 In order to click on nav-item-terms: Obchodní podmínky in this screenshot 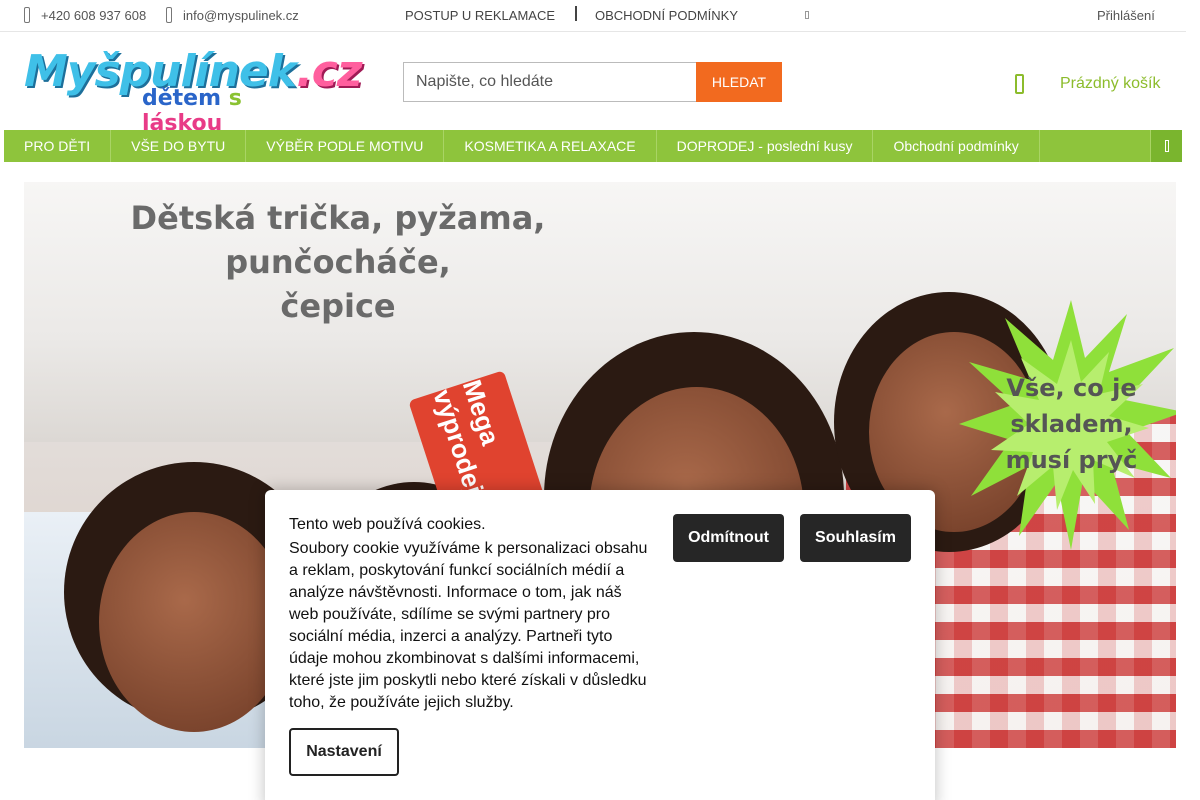, I will do `click(956, 146)`.